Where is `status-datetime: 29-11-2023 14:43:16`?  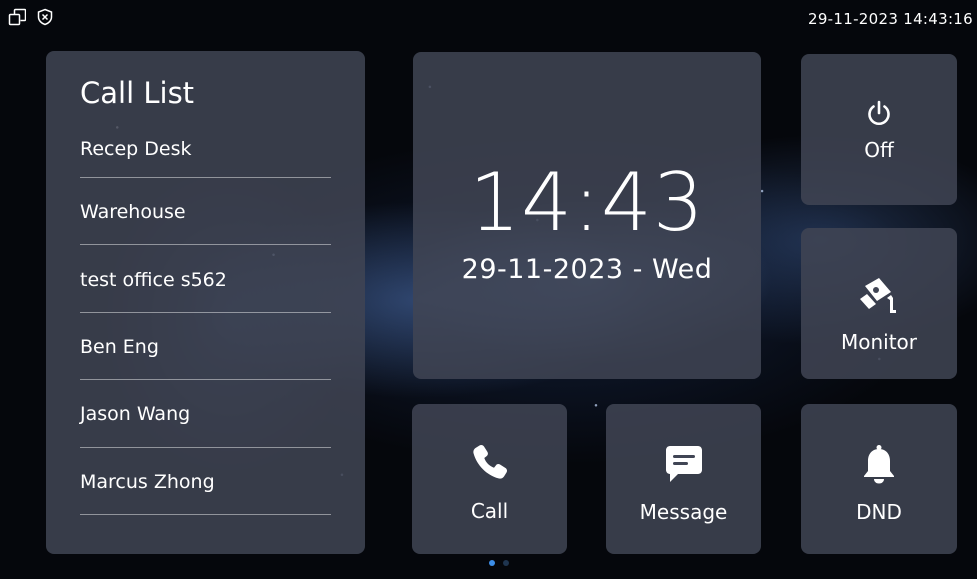 status-datetime: 29-11-2023 14:43:16 is located at coordinates (890, 19).